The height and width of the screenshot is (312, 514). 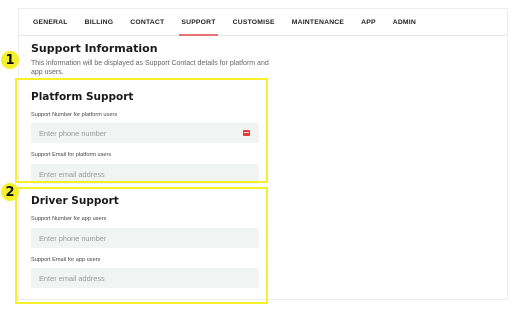 I want to click on tab-admin: ADMIN, so click(x=404, y=22).